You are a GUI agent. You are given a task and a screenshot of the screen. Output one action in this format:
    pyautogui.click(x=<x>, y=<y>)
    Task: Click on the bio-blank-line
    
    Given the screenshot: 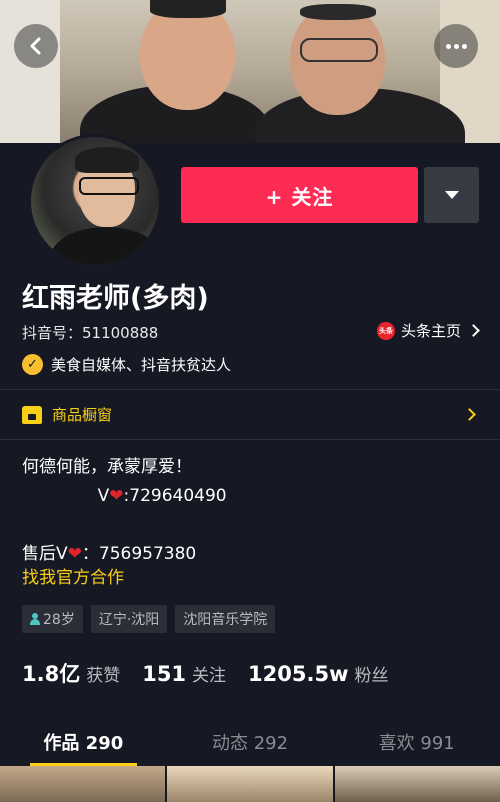 What is the action you would take?
    pyautogui.click(x=124, y=525)
    